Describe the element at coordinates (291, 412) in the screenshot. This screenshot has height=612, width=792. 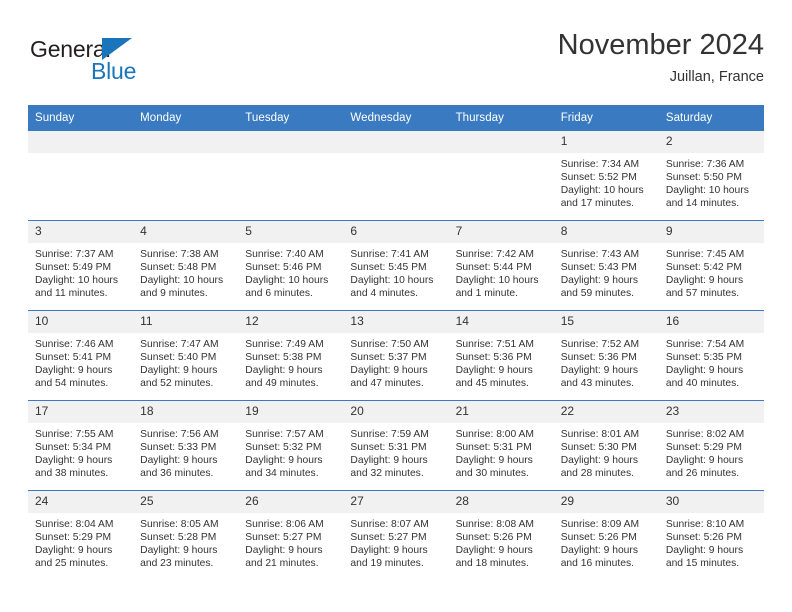
I see `day-number: 19` at that location.